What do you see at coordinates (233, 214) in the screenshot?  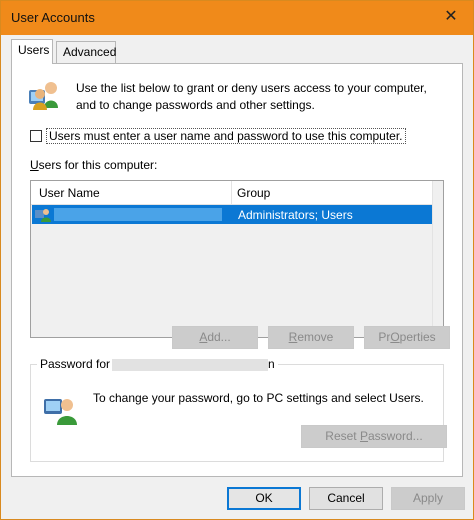 I see `table-row: Administrators; Users` at bounding box center [233, 214].